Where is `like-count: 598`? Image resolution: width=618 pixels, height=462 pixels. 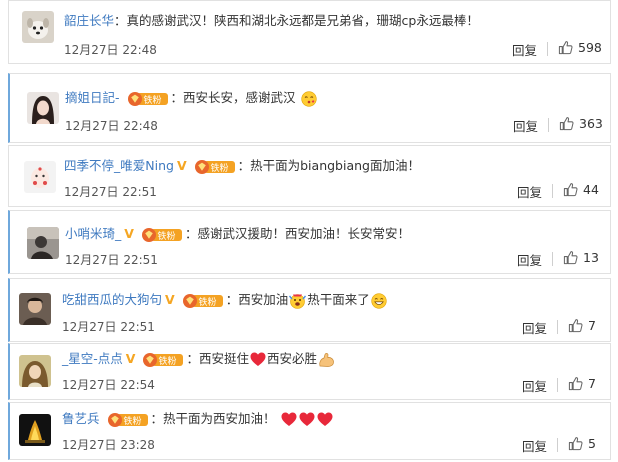 like-count: 598 is located at coordinates (590, 47).